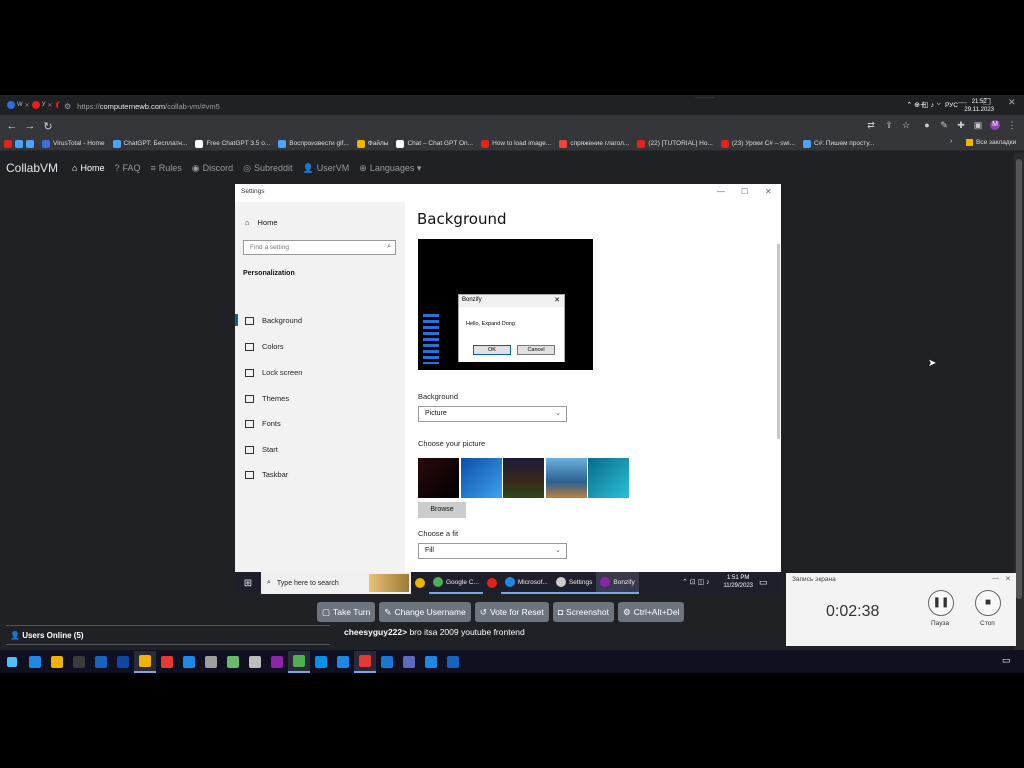  Describe the element at coordinates (267, 168) in the screenshot. I see `nav-subreddit: ◎ Subreddit` at that location.